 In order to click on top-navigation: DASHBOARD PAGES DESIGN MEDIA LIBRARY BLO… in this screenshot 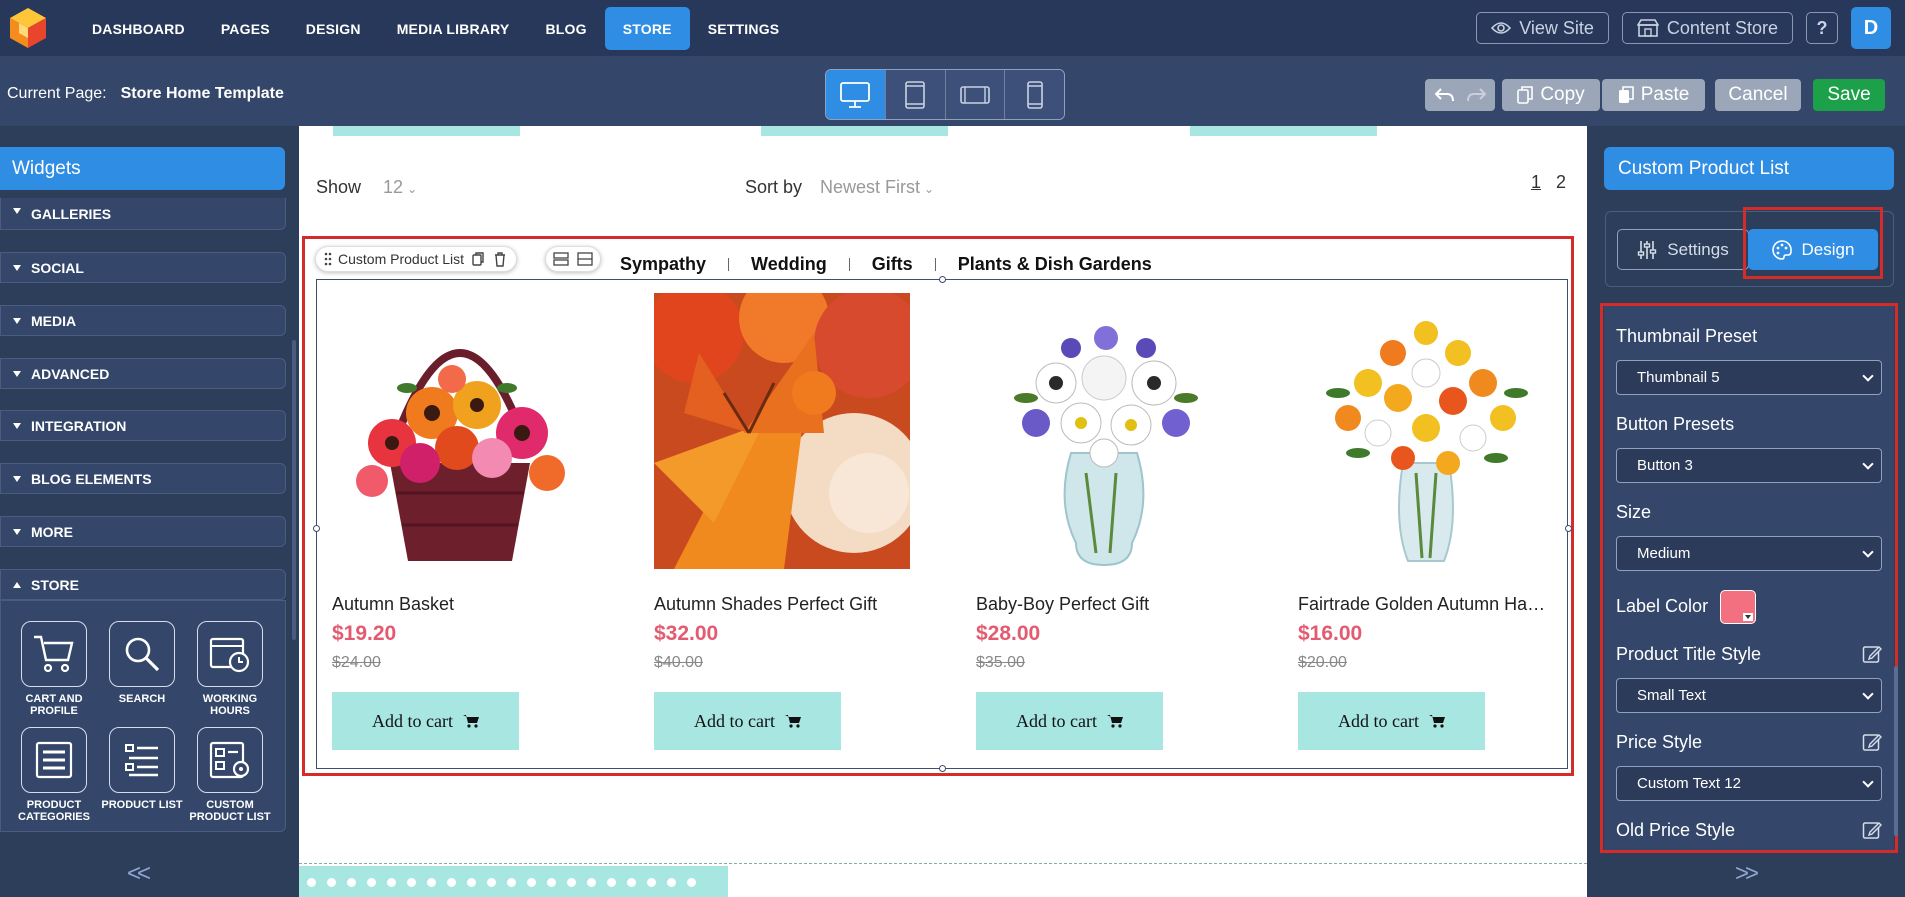, I will do `click(952, 28)`.